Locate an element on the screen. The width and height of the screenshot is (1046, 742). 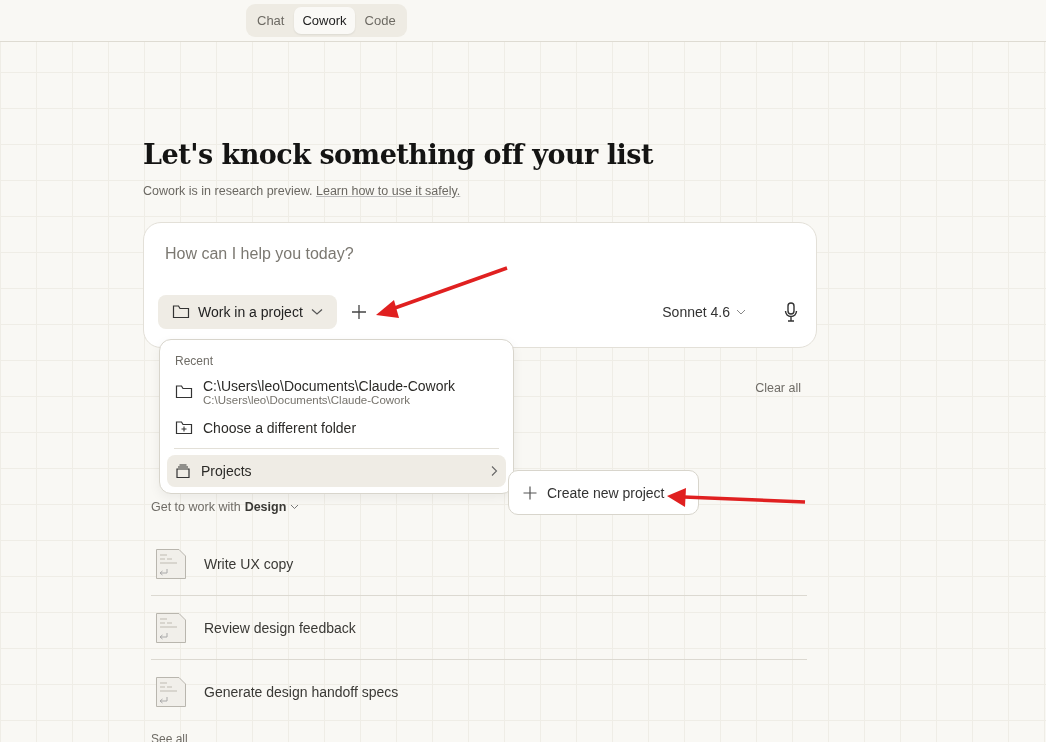
project-button: Work in a project is located at coordinates (247, 312).